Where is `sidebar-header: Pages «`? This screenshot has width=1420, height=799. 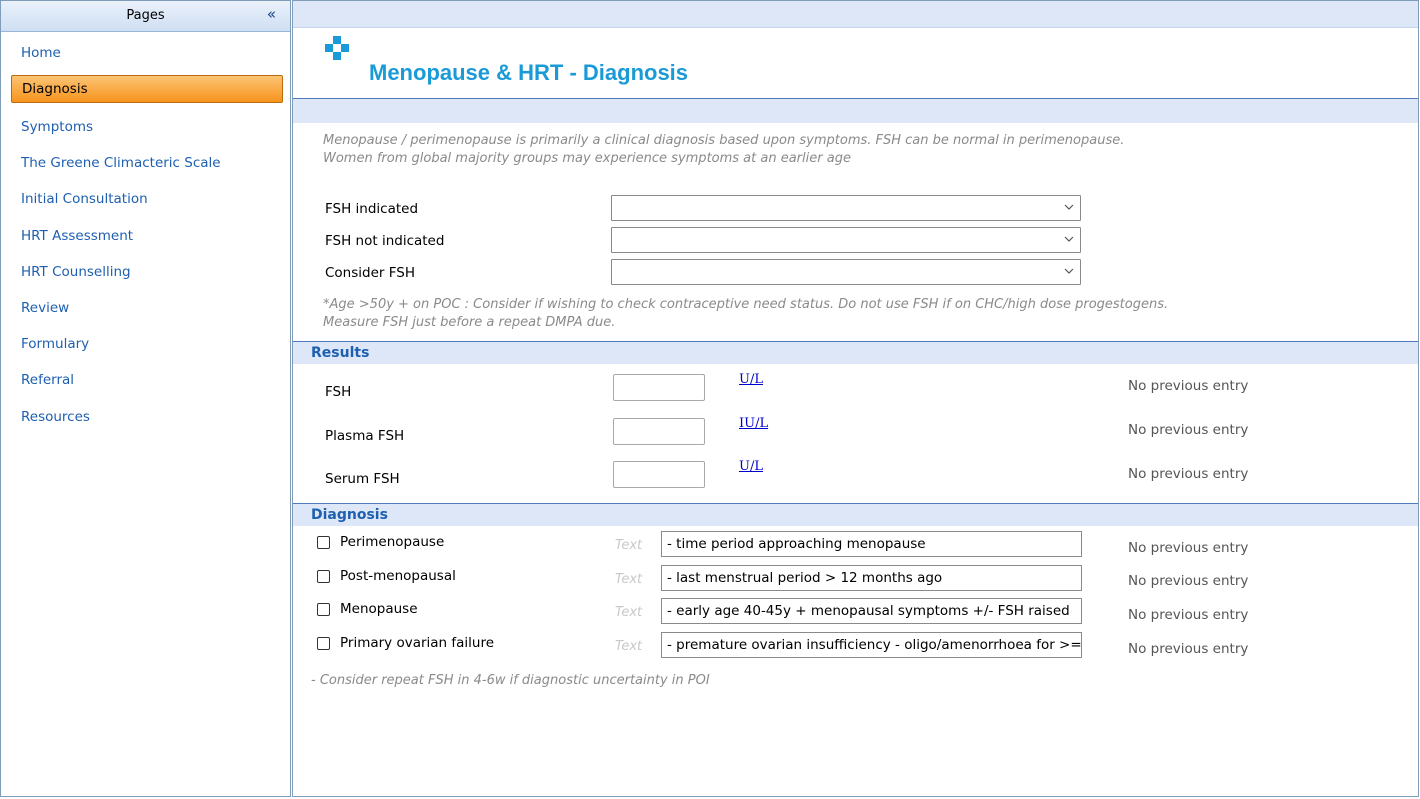 sidebar-header: Pages « is located at coordinates (145, 16).